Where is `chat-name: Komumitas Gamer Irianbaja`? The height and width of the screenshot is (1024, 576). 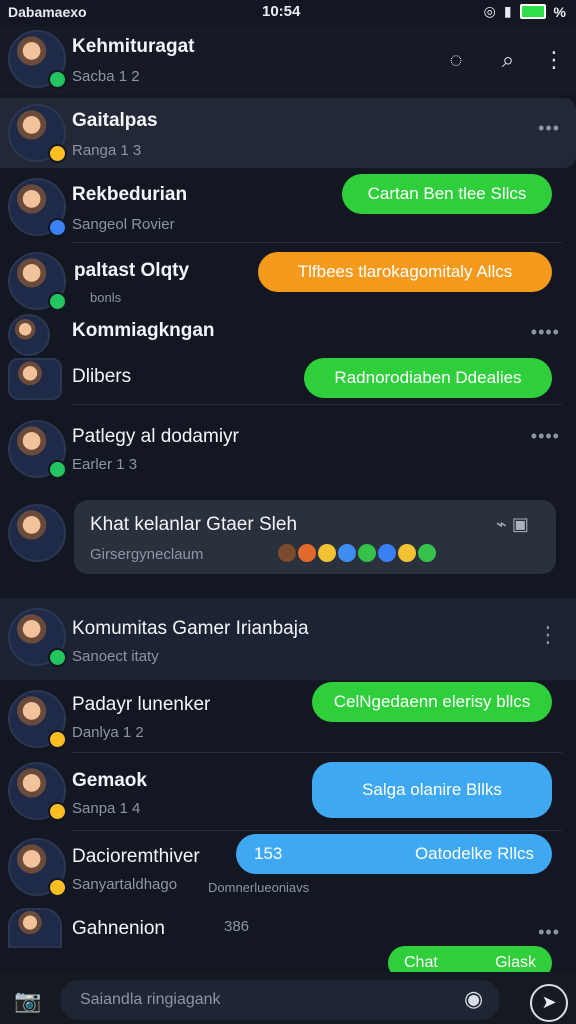
chat-name: Komumitas Gamer Irianbaja is located at coordinates (190, 628).